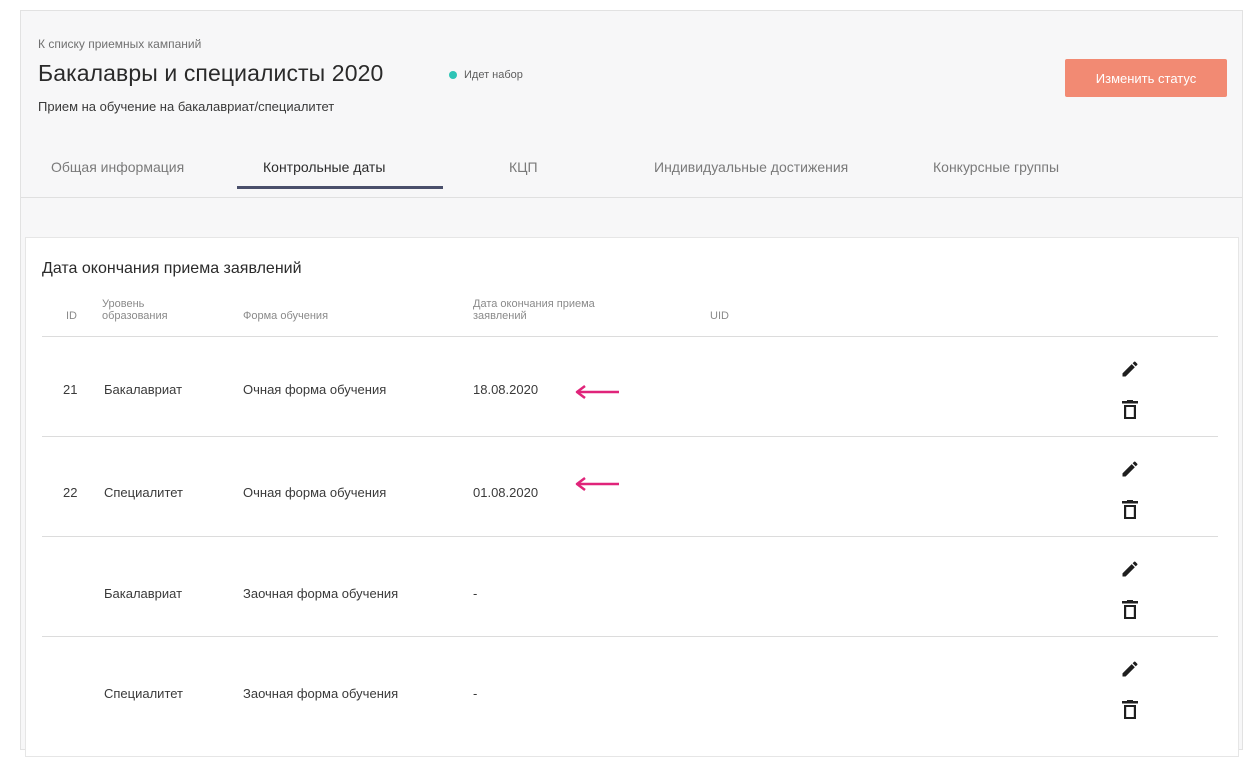 The image size is (1246, 757). What do you see at coordinates (117, 167) in the screenshot?
I see `tab-general-info: Общая информация` at bounding box center [117, 167].